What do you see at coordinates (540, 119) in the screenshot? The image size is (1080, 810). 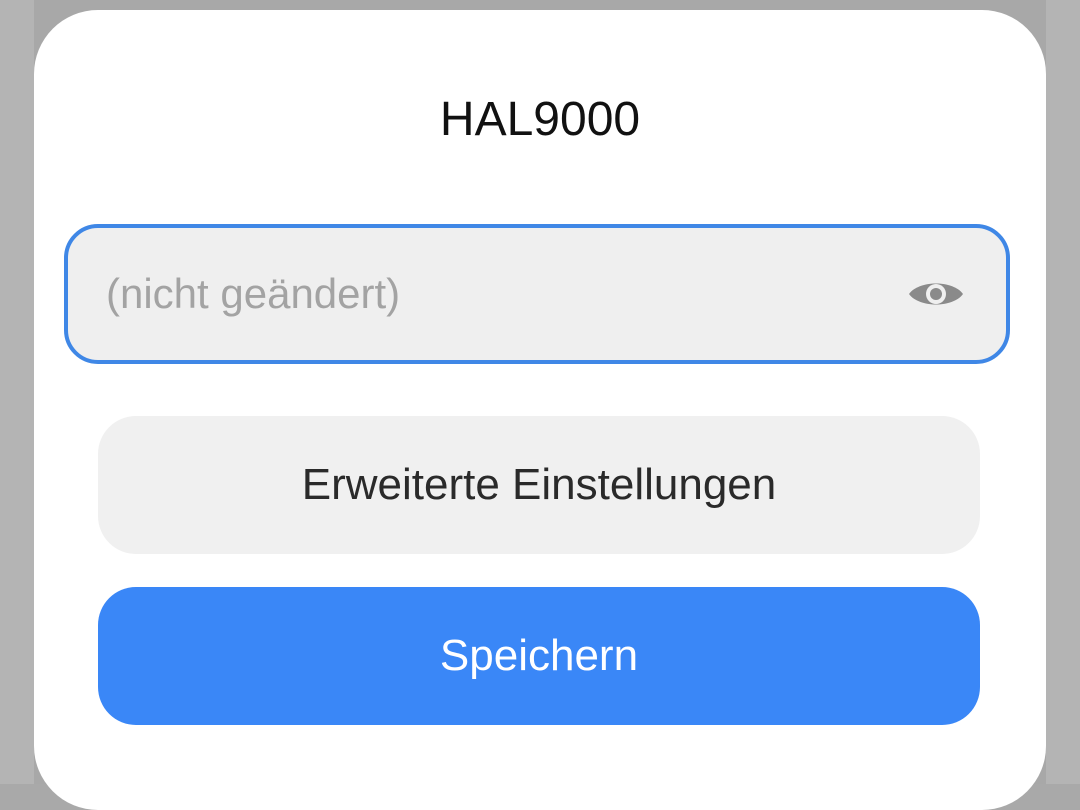 I see `dialog-title: HAL9000` at bounding box center [540, 119].